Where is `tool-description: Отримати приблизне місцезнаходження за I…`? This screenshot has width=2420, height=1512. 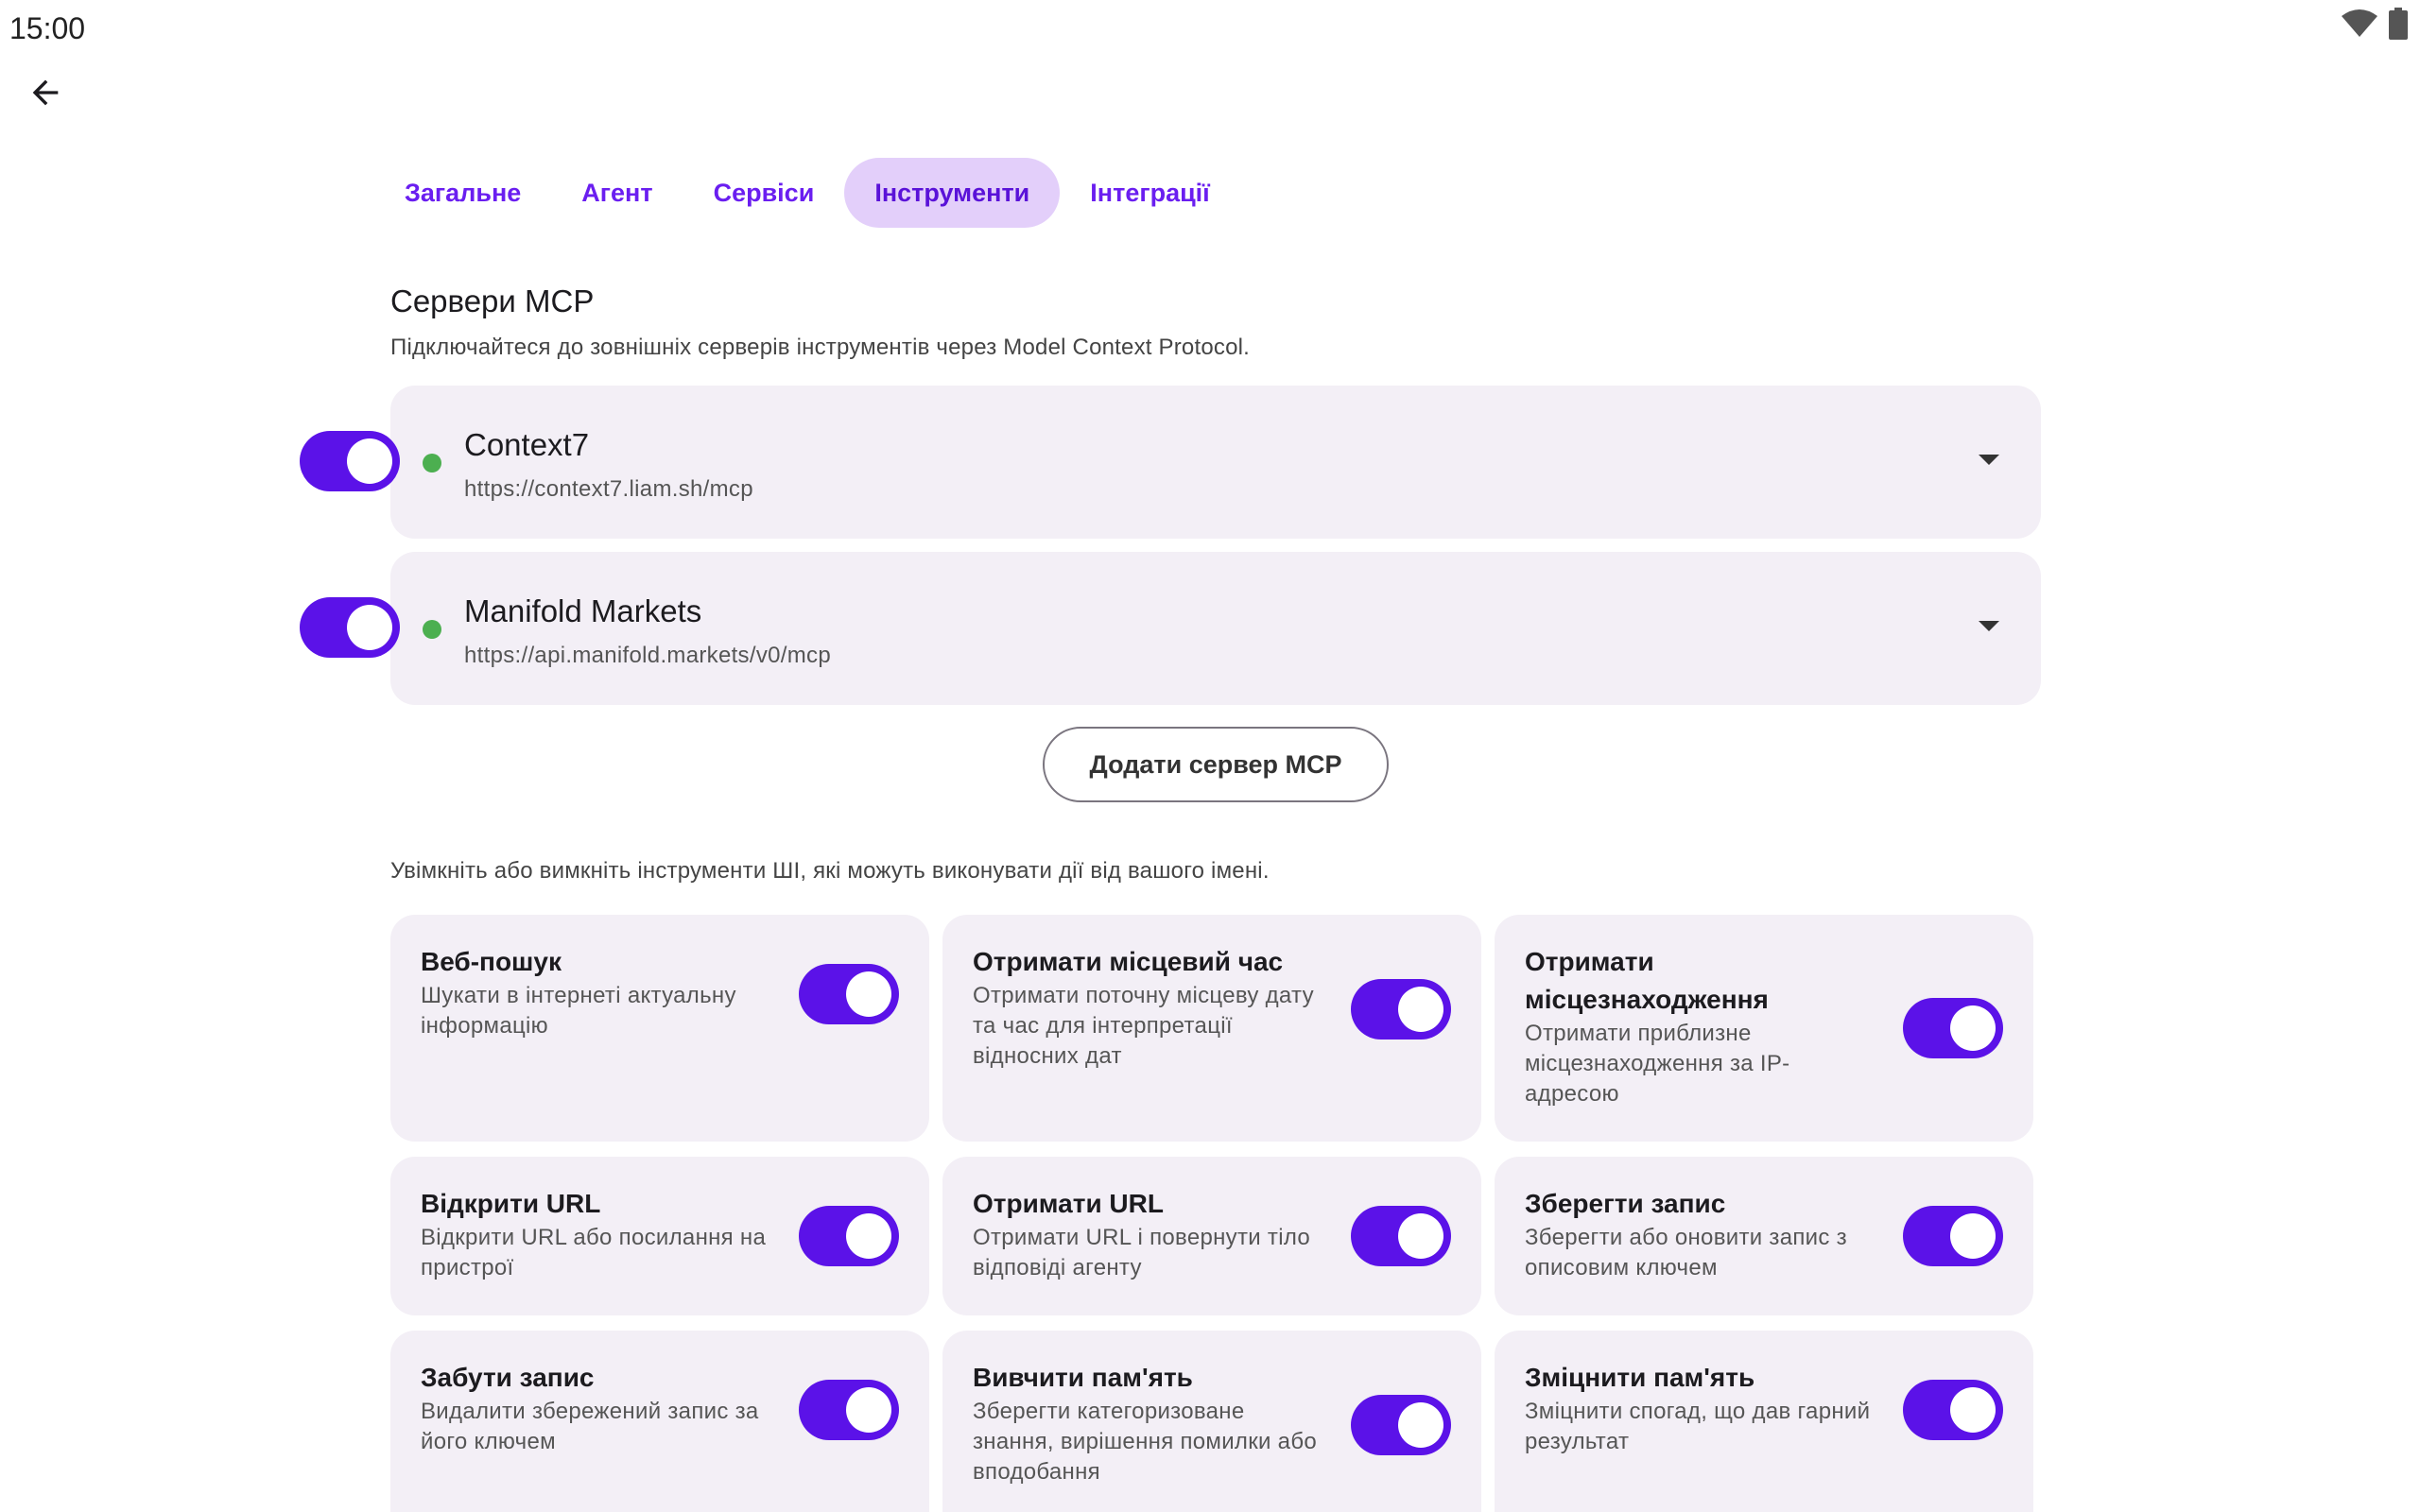 tool-description: Отримати приблизне місцезнаходження за I… is located at coordinates (1658, 1064).